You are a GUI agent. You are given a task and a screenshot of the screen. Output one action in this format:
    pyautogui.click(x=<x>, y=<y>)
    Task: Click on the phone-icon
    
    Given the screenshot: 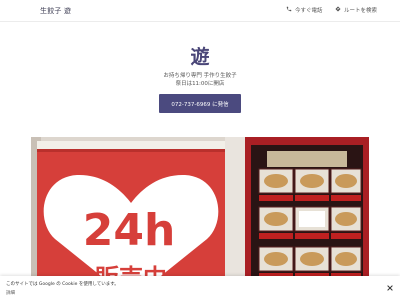 What is the action you would take?
    pyautogui.click(x=289, y=10)
    